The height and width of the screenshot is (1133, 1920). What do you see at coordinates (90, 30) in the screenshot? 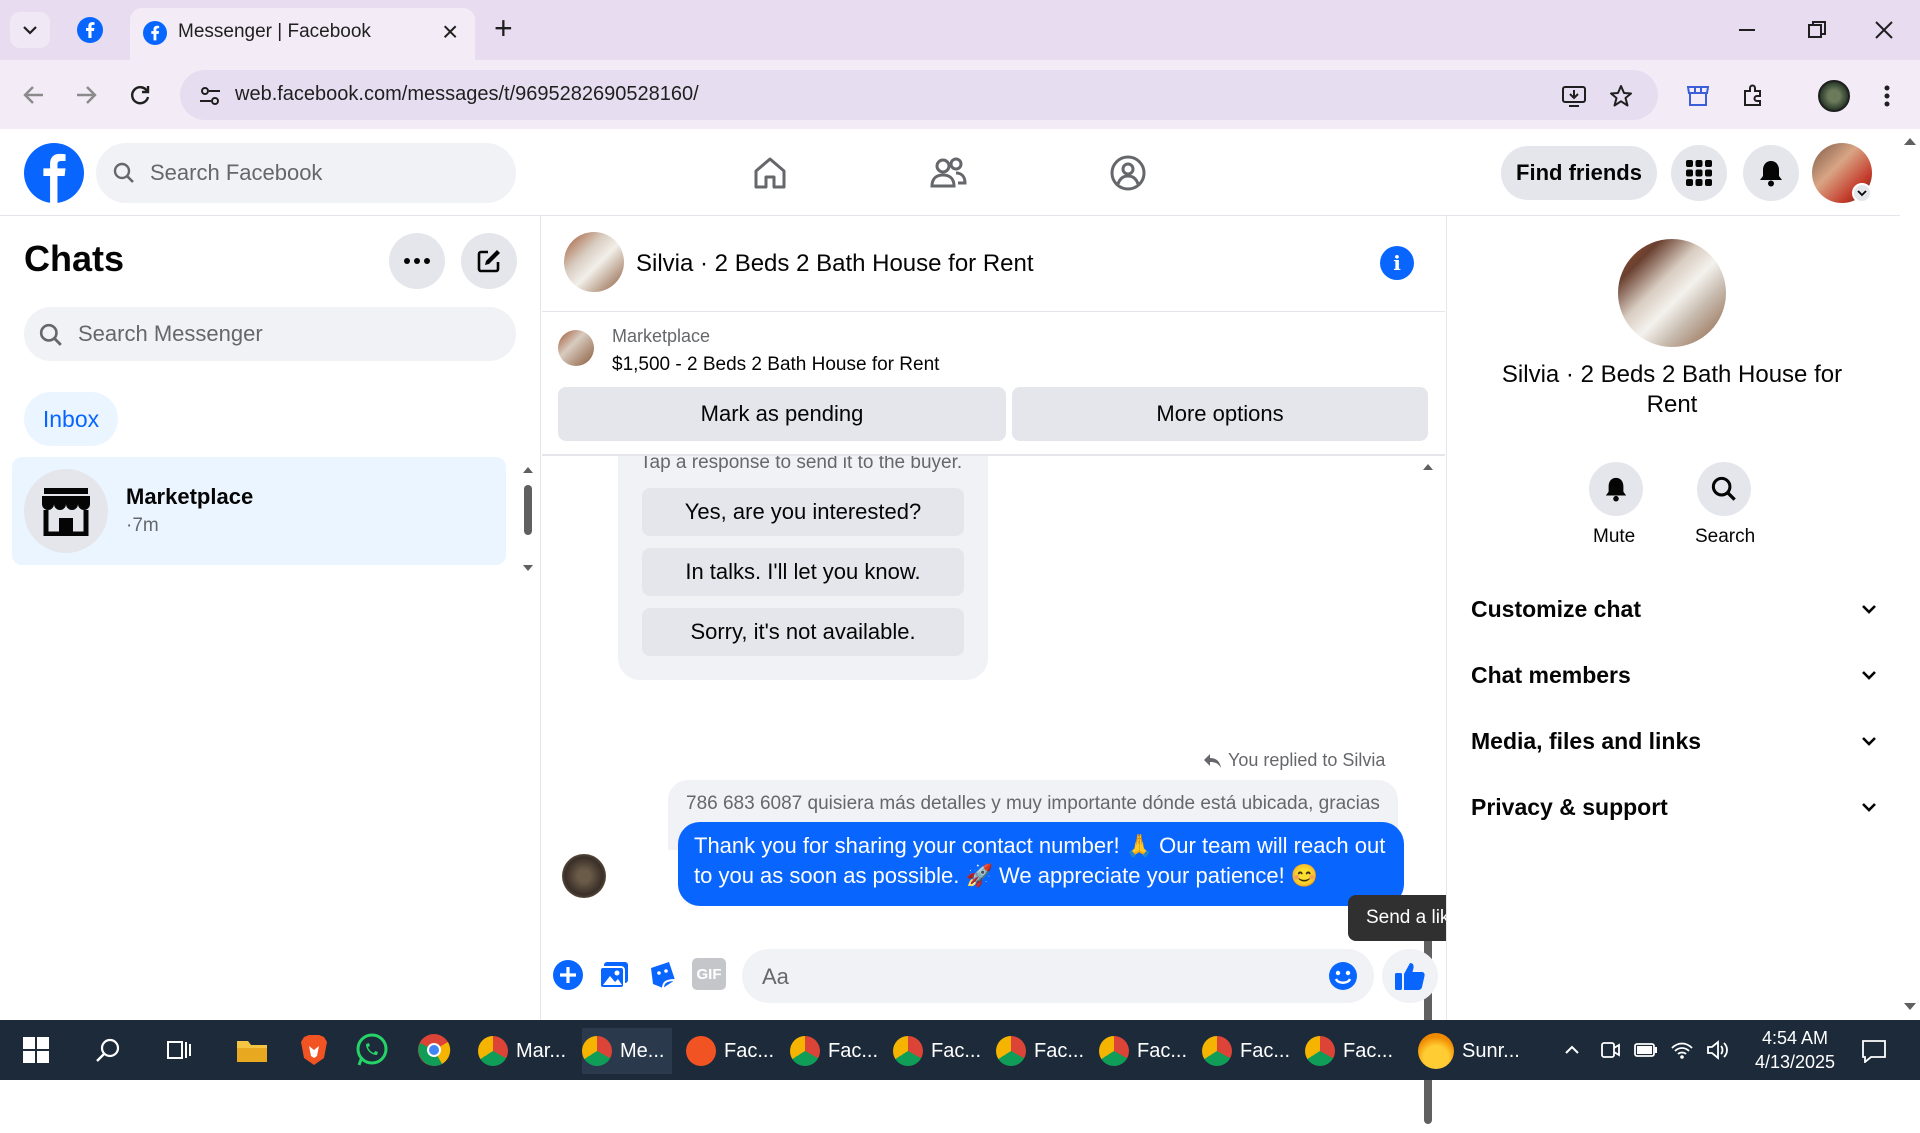
I see `pinned-tab-facebook` at bounding box center [90, 30].